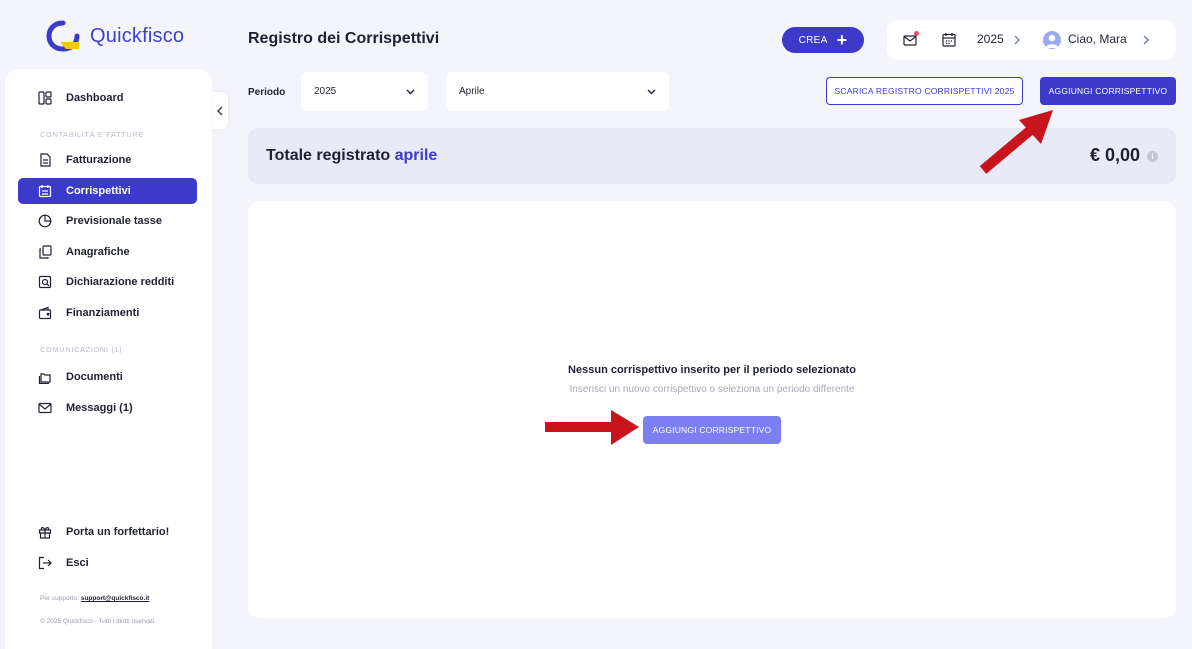 The width and height of the screenshot is (1192, 649). Describe the element at coordinates (1152, 156) in the screenshot. I see `info-icon: i` at that location.